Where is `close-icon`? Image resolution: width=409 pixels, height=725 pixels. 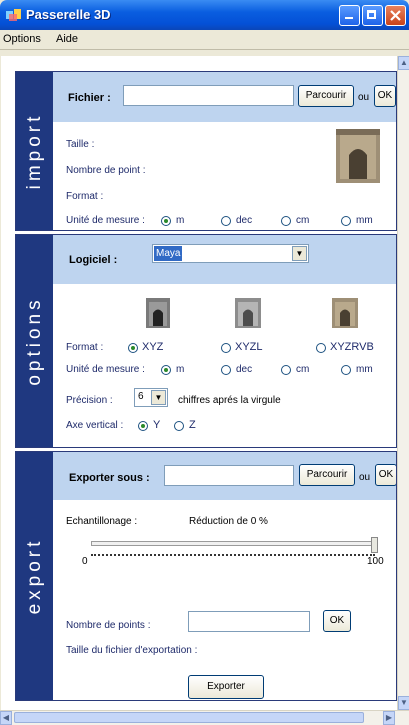 close-icon is located at coordinates (395, 15).